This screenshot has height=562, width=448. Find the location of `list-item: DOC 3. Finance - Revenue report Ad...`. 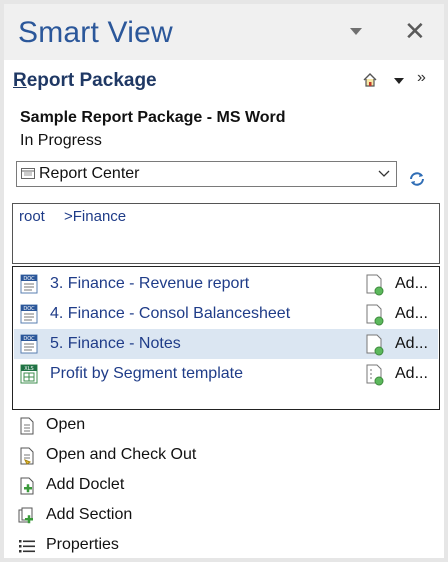

list-item: DOC 3. Finance - Revenue report Ad... is located at coordinates (226, 284).